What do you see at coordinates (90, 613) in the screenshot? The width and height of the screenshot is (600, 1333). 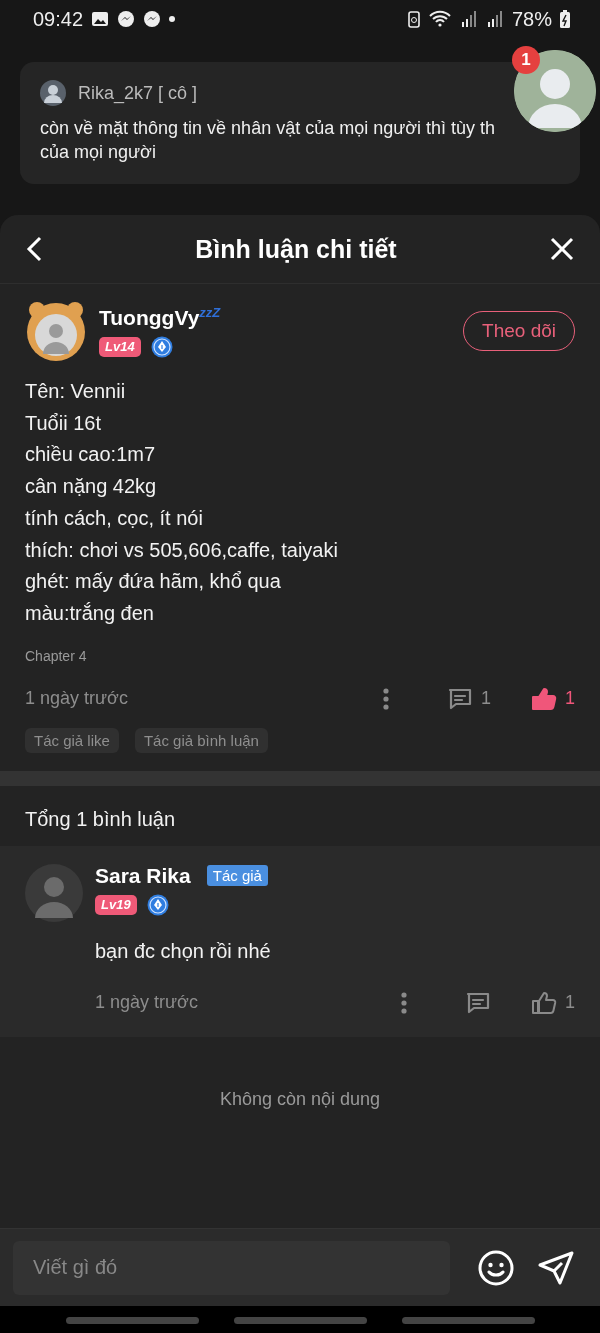 I see `comment-line: màu:trắng đen` at bounding box center [90, 613].